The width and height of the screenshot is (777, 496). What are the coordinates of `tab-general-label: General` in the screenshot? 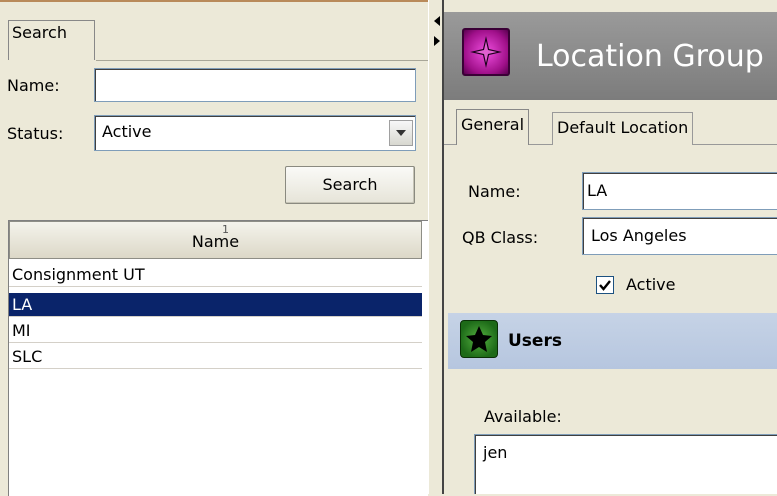 It's located at (493, 124).